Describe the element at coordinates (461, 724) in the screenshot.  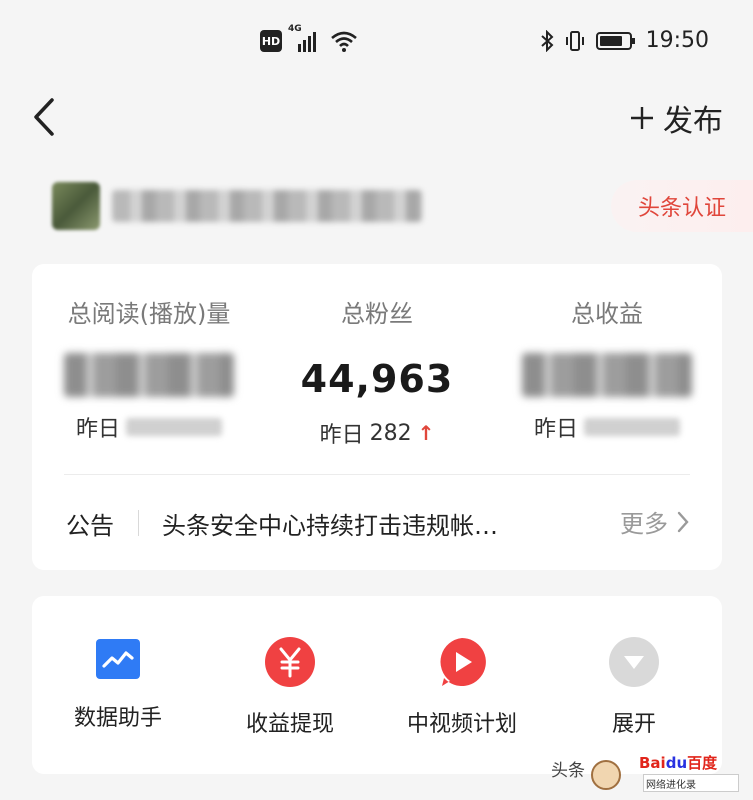
I see `tool-label: 中视频计划` at that location.